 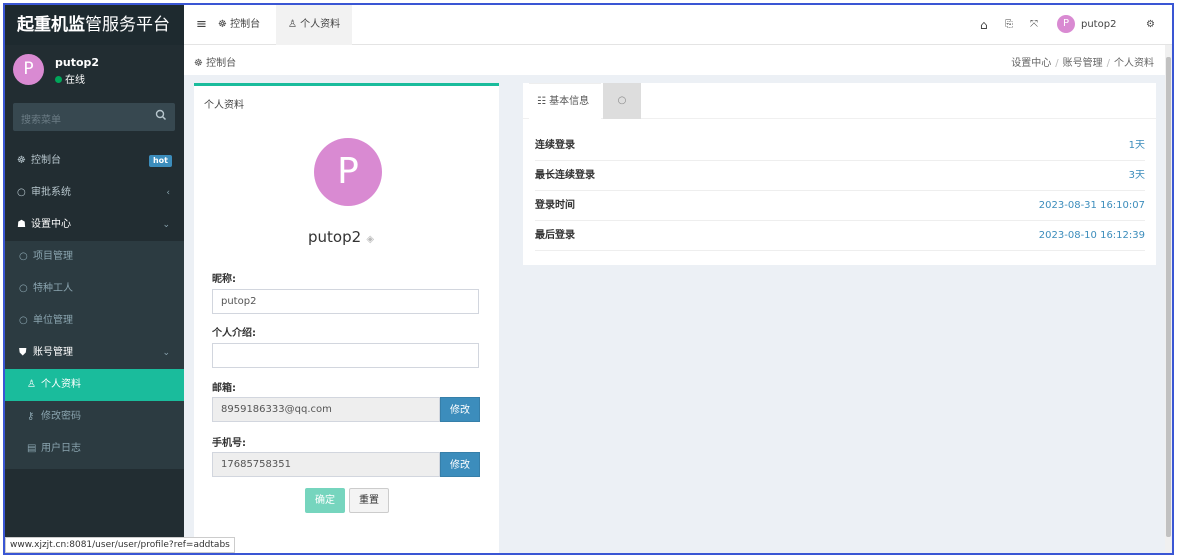 I want to click on user-status: 在线, so click(x=70, y=78).